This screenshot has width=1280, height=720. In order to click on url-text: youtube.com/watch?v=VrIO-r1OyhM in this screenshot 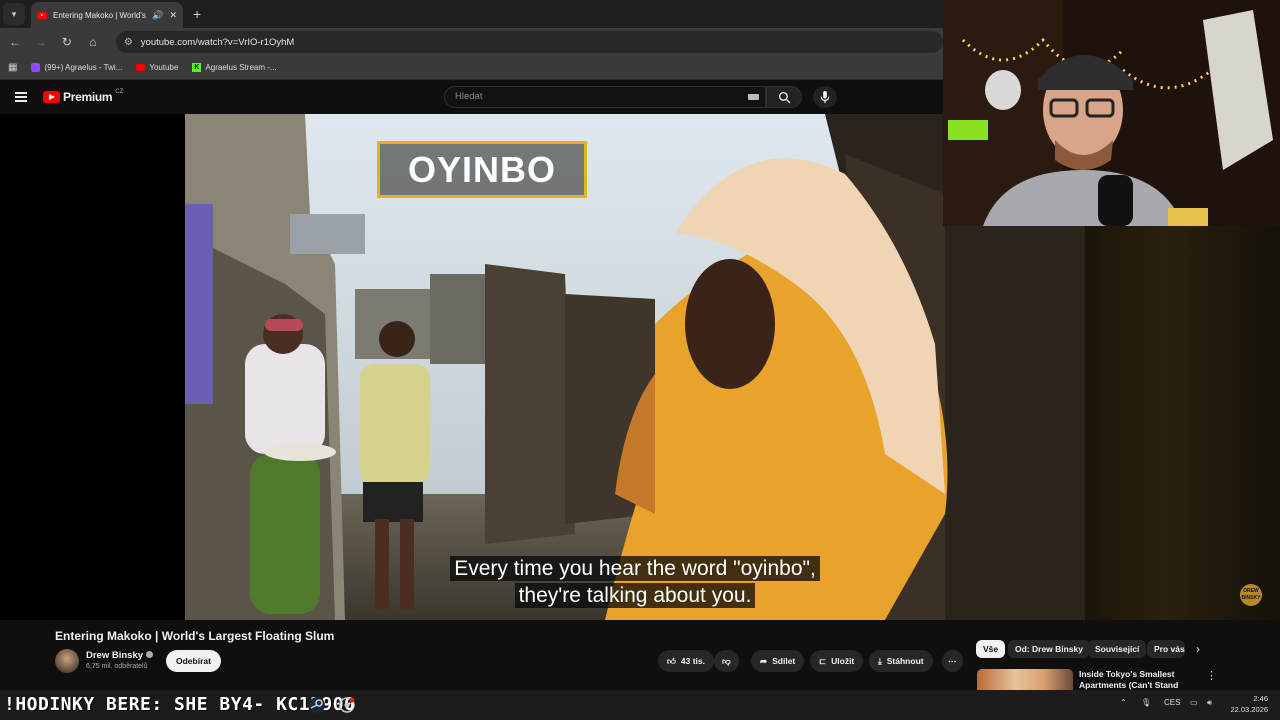, I will do `click(217, 42)`.